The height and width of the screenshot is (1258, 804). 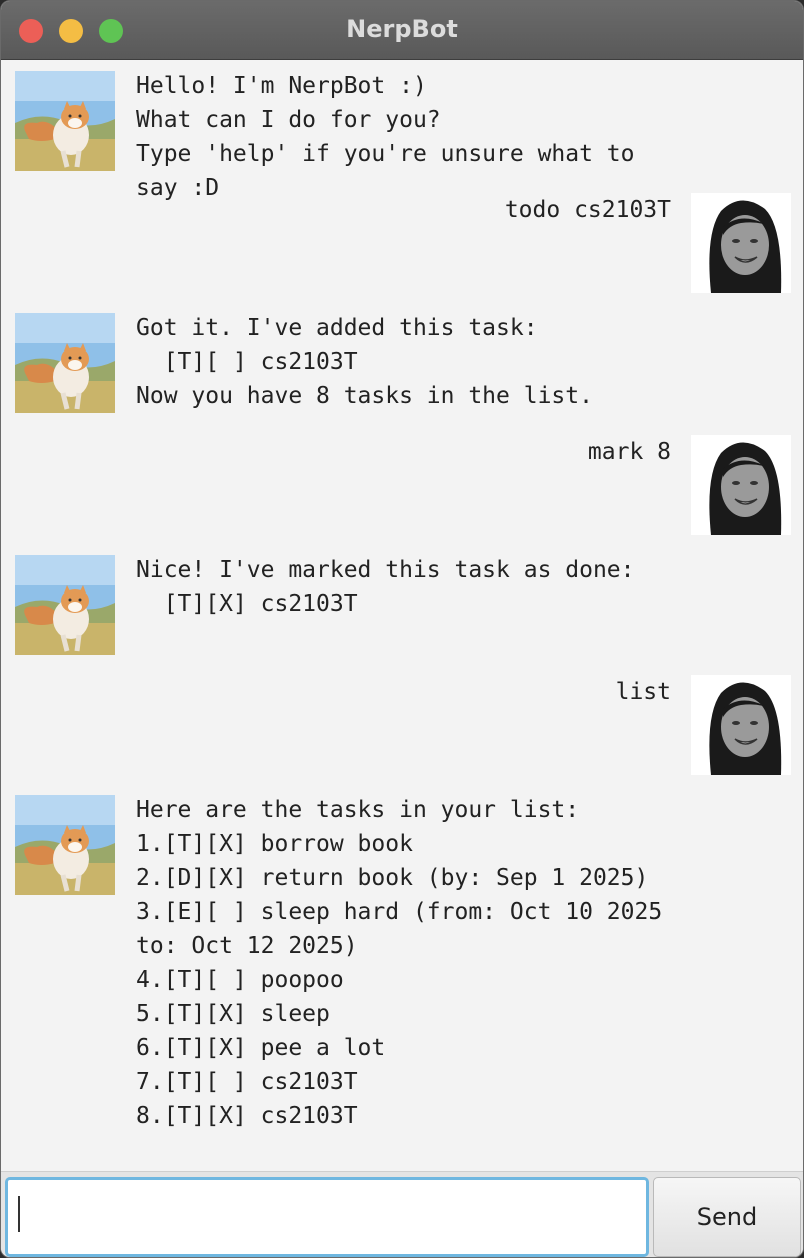 What do you see at coordinates (587, 210) in the screenshot?
I see `user-message: todo cs2103T` at bounding box center [587, 210].